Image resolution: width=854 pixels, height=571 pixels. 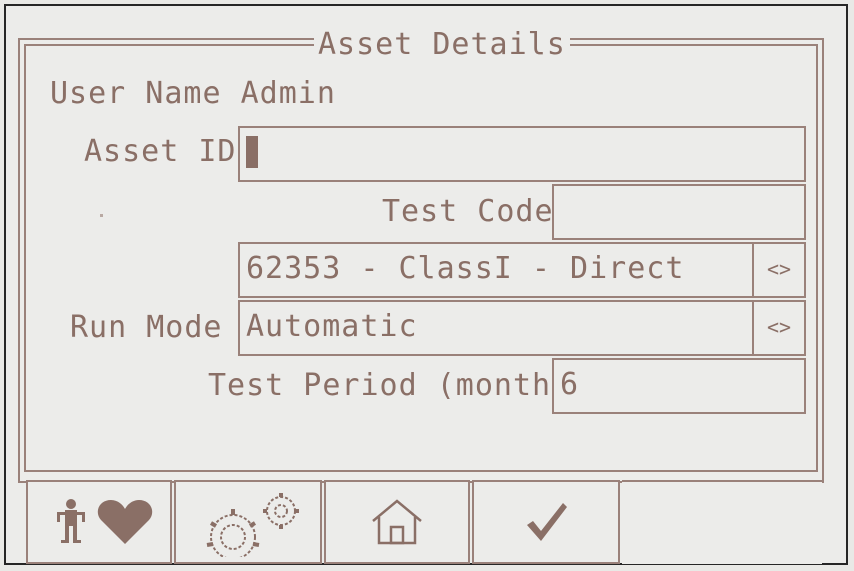 What do you see at coordinates (288, 93) in the screenshot?
I see `user-name-value: Admin` at bounding box center [288, 93].